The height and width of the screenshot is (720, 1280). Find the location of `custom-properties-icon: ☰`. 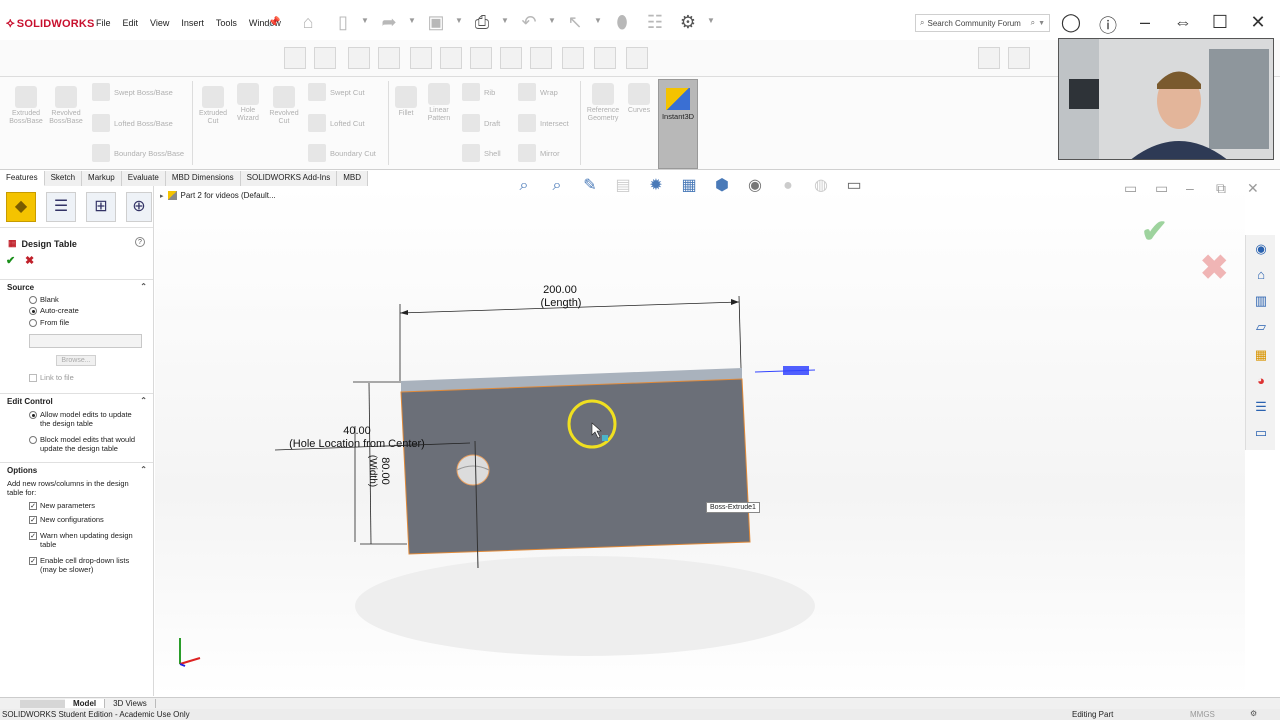

custom-properties-icon: ☰ is located at coordinates (1261, 407).